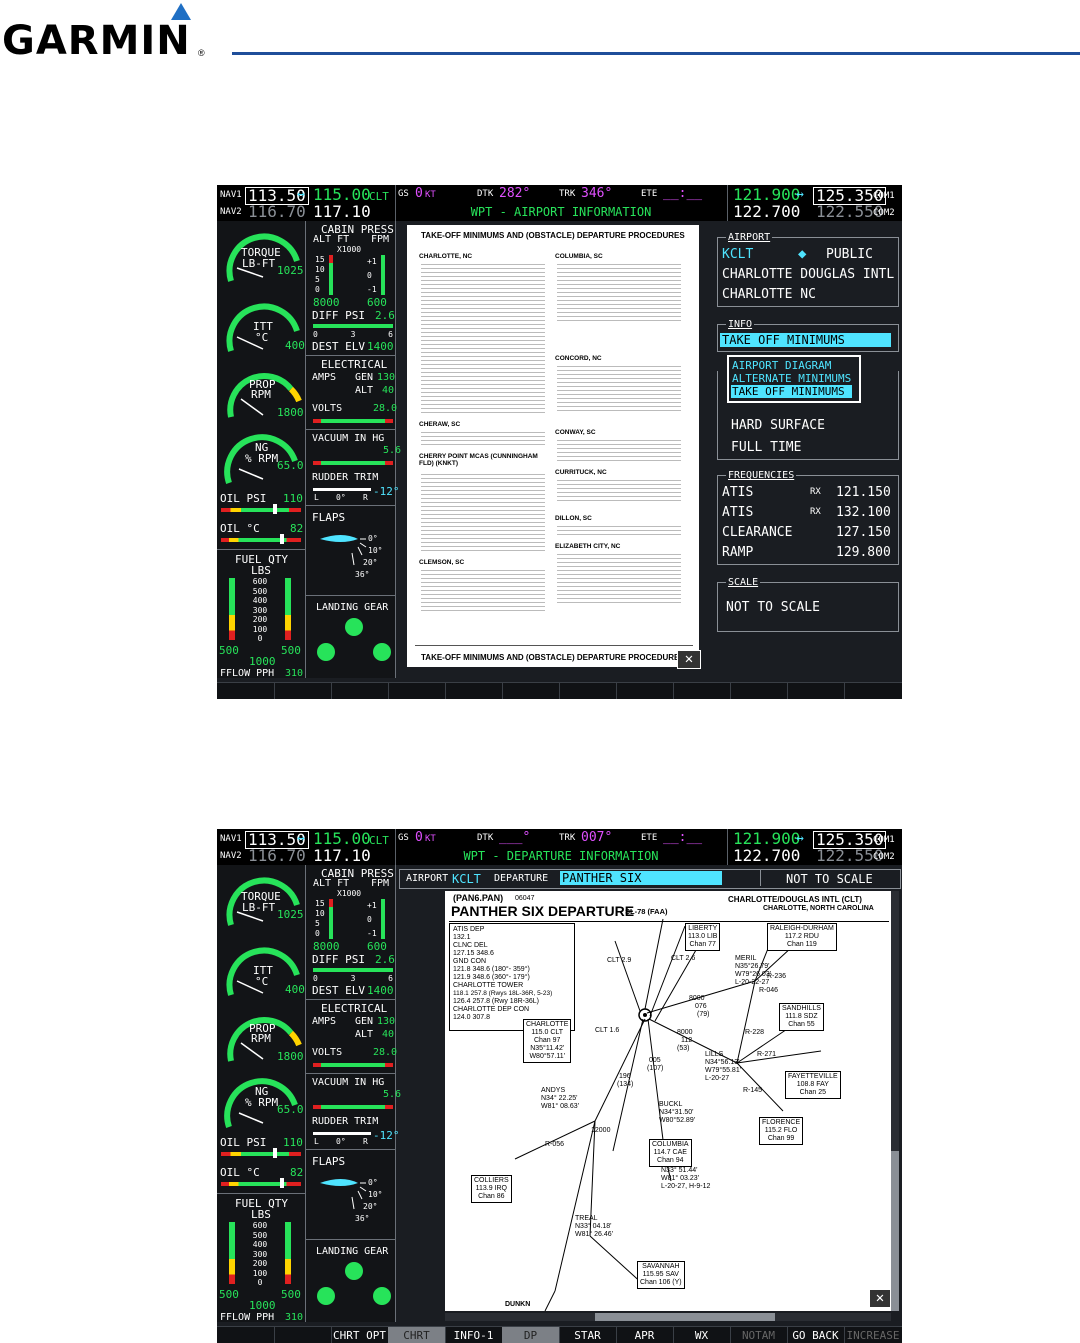  Describe the element at coordinates (491, 1189) in the screenshot. I see `facility-colliers: COLLIERS 113.9 IRQ Chan 86` at that location.